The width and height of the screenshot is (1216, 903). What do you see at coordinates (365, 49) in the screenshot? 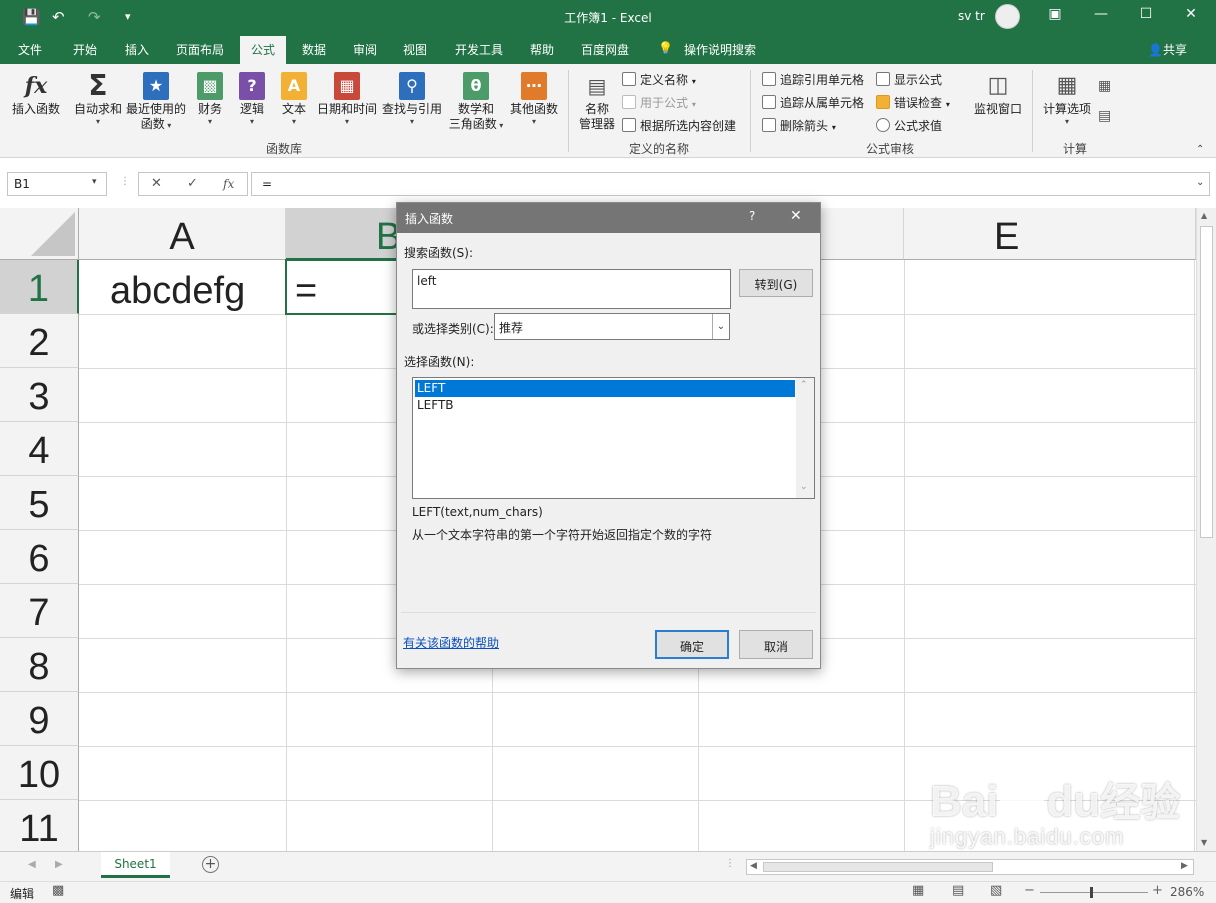
I see `tab-review: 审阅` at bounding box center [365, 49].